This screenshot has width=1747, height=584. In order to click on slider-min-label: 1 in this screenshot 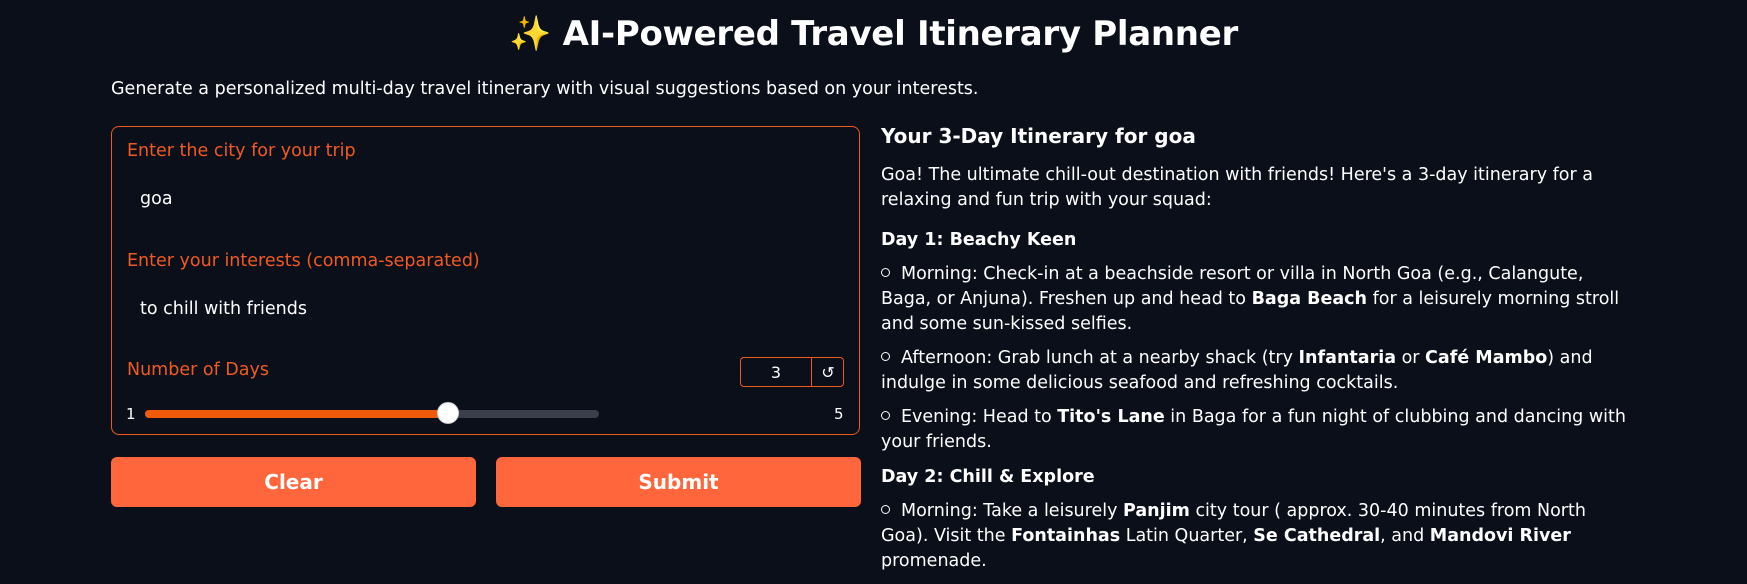, I will do `click(131, 414)`.